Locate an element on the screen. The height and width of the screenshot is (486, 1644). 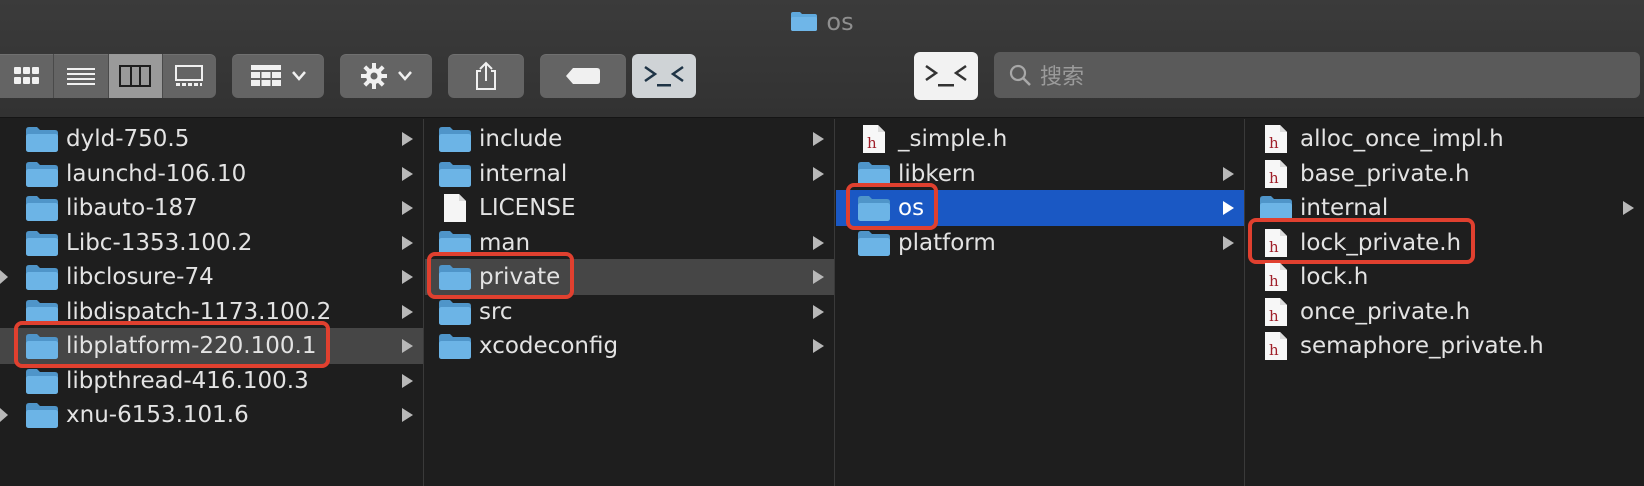
item-name: os is located at coordinates (911, 208).